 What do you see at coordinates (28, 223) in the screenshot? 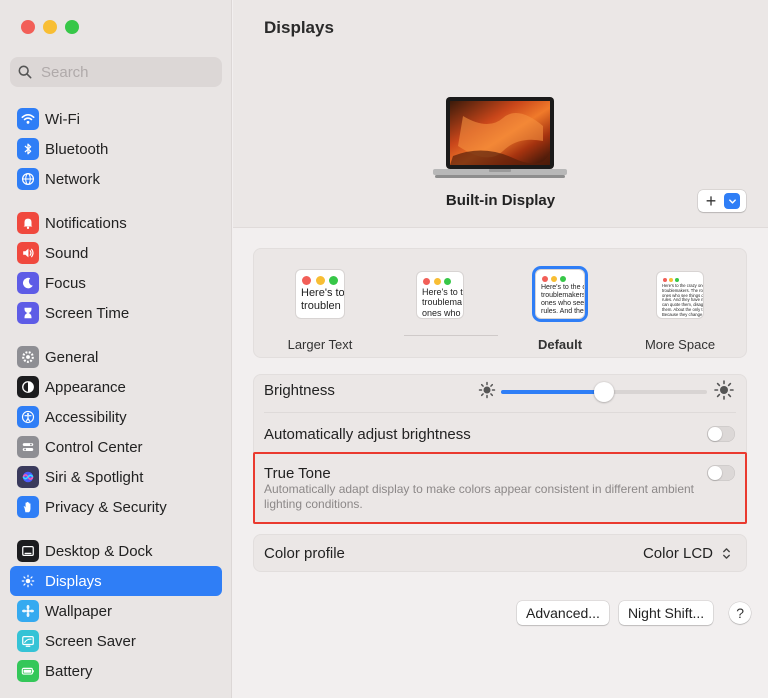
I see `bell-icon` at bounding box center [28, 223].